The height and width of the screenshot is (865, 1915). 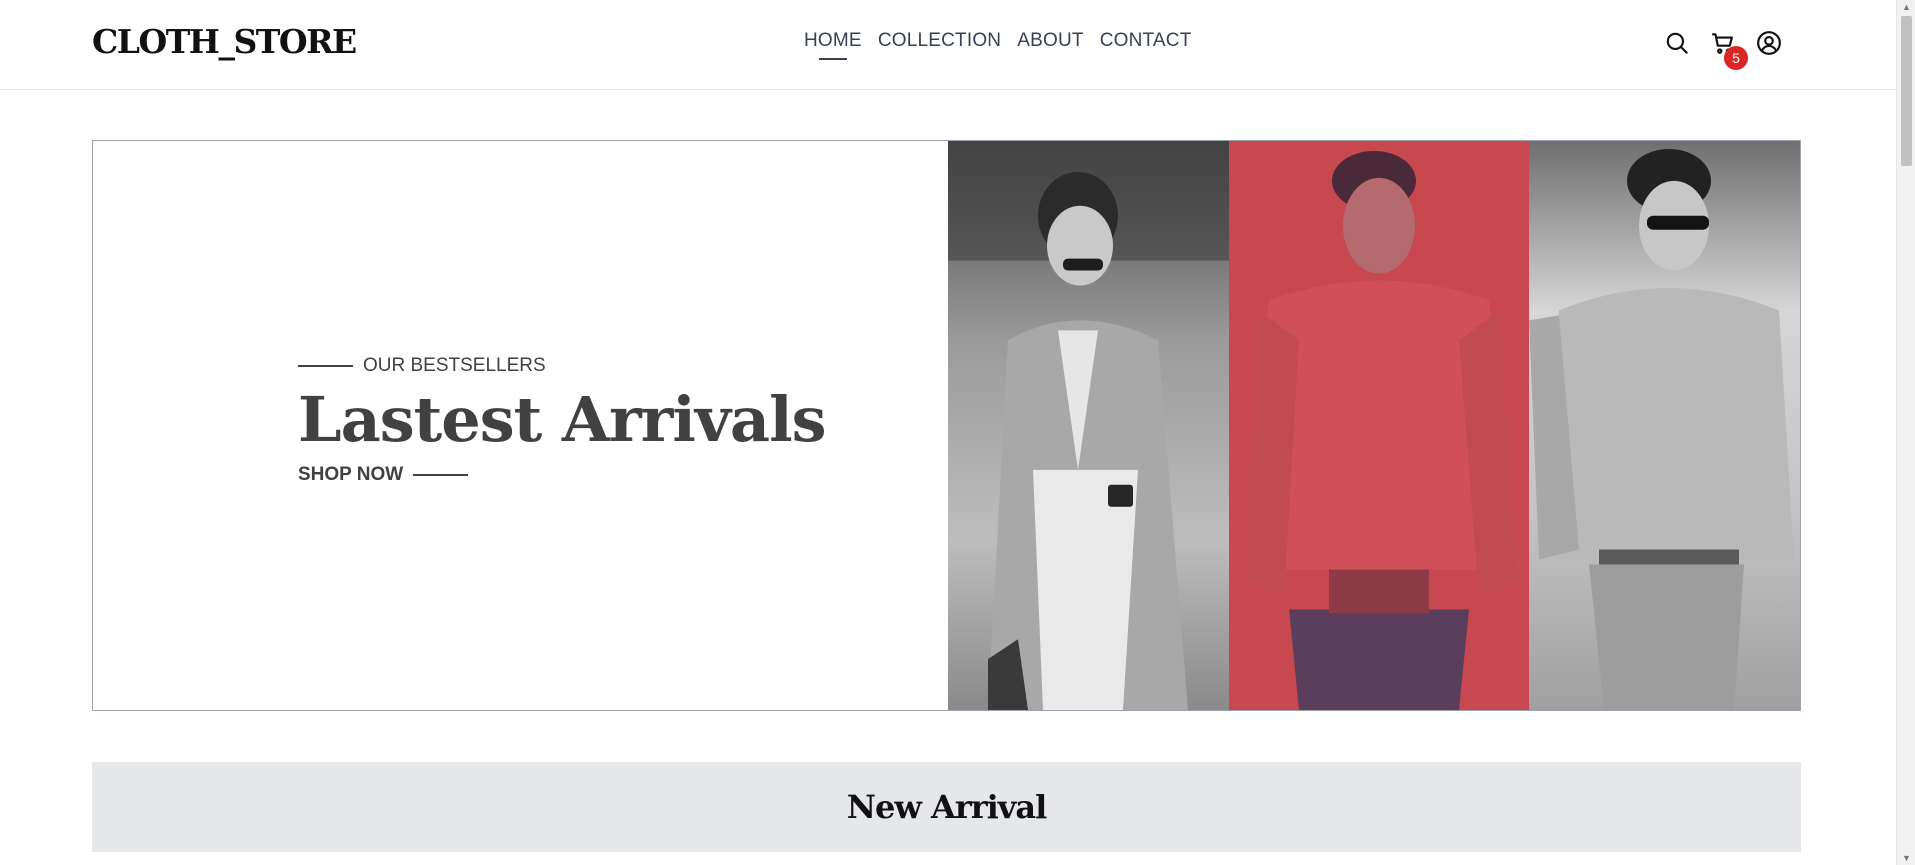 What do you see at coordinates (1677, 43) in the screenshot?
I see `search-icon` at bounding box center [1677, 43].